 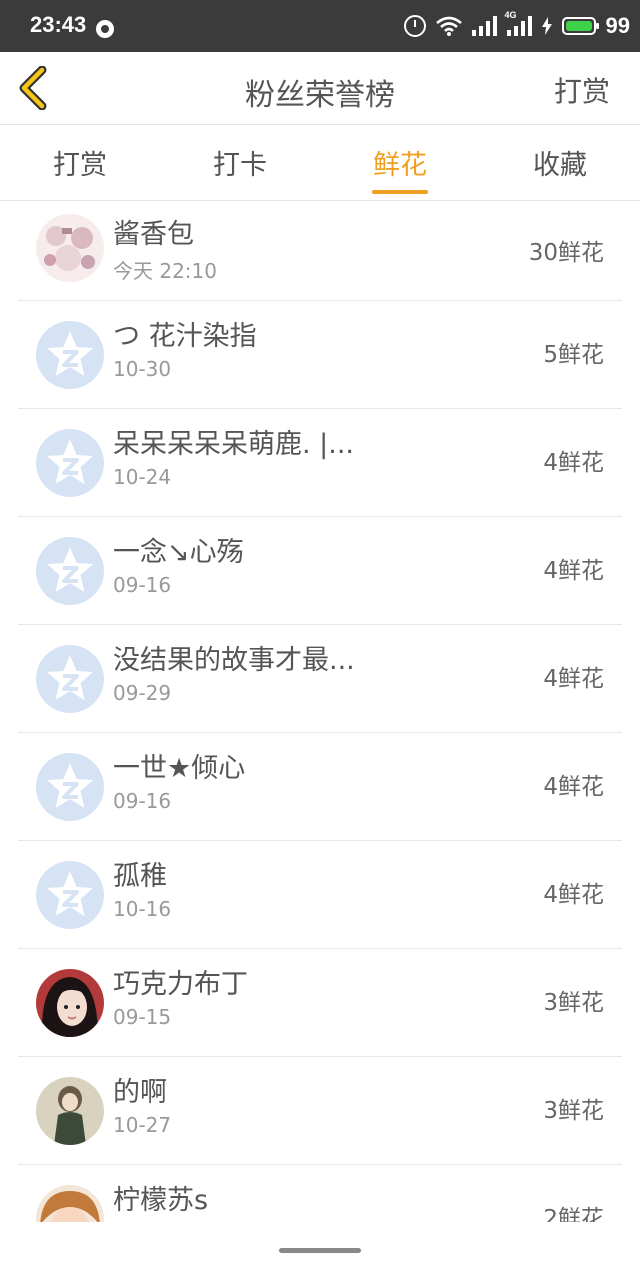 I want to click on tab-reward: 打赏, so click(x=80, y=162).